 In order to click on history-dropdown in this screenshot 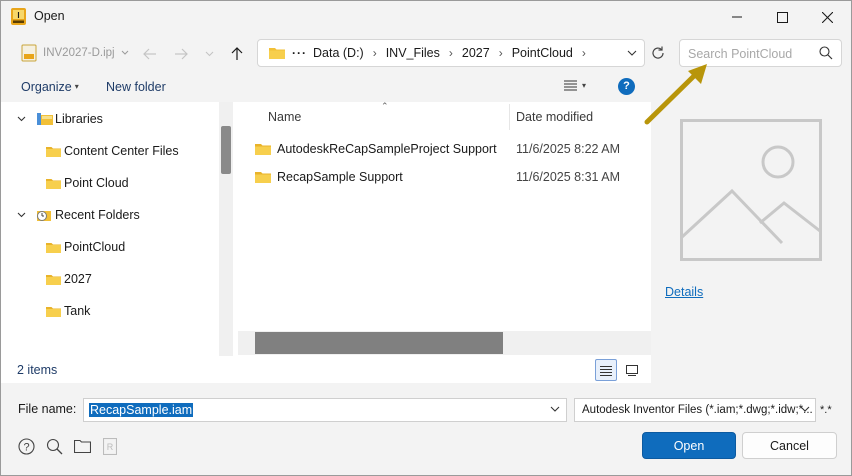, I will do `click(209, 54)`.